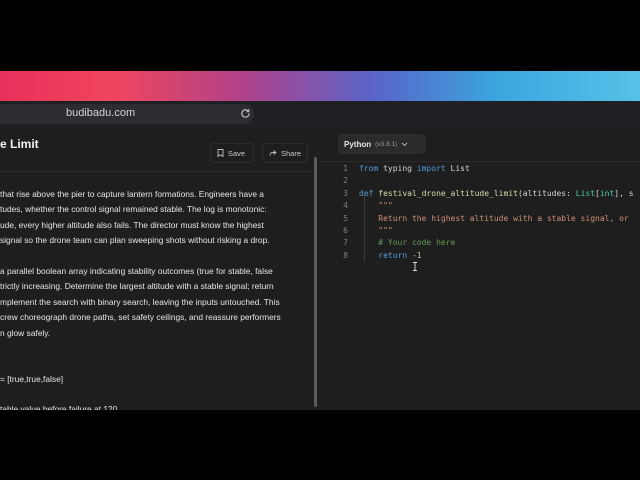  Describe the element at coordinates (32, 378) in the screenshot. I see `description-line: = [true,true,false]` at that location.